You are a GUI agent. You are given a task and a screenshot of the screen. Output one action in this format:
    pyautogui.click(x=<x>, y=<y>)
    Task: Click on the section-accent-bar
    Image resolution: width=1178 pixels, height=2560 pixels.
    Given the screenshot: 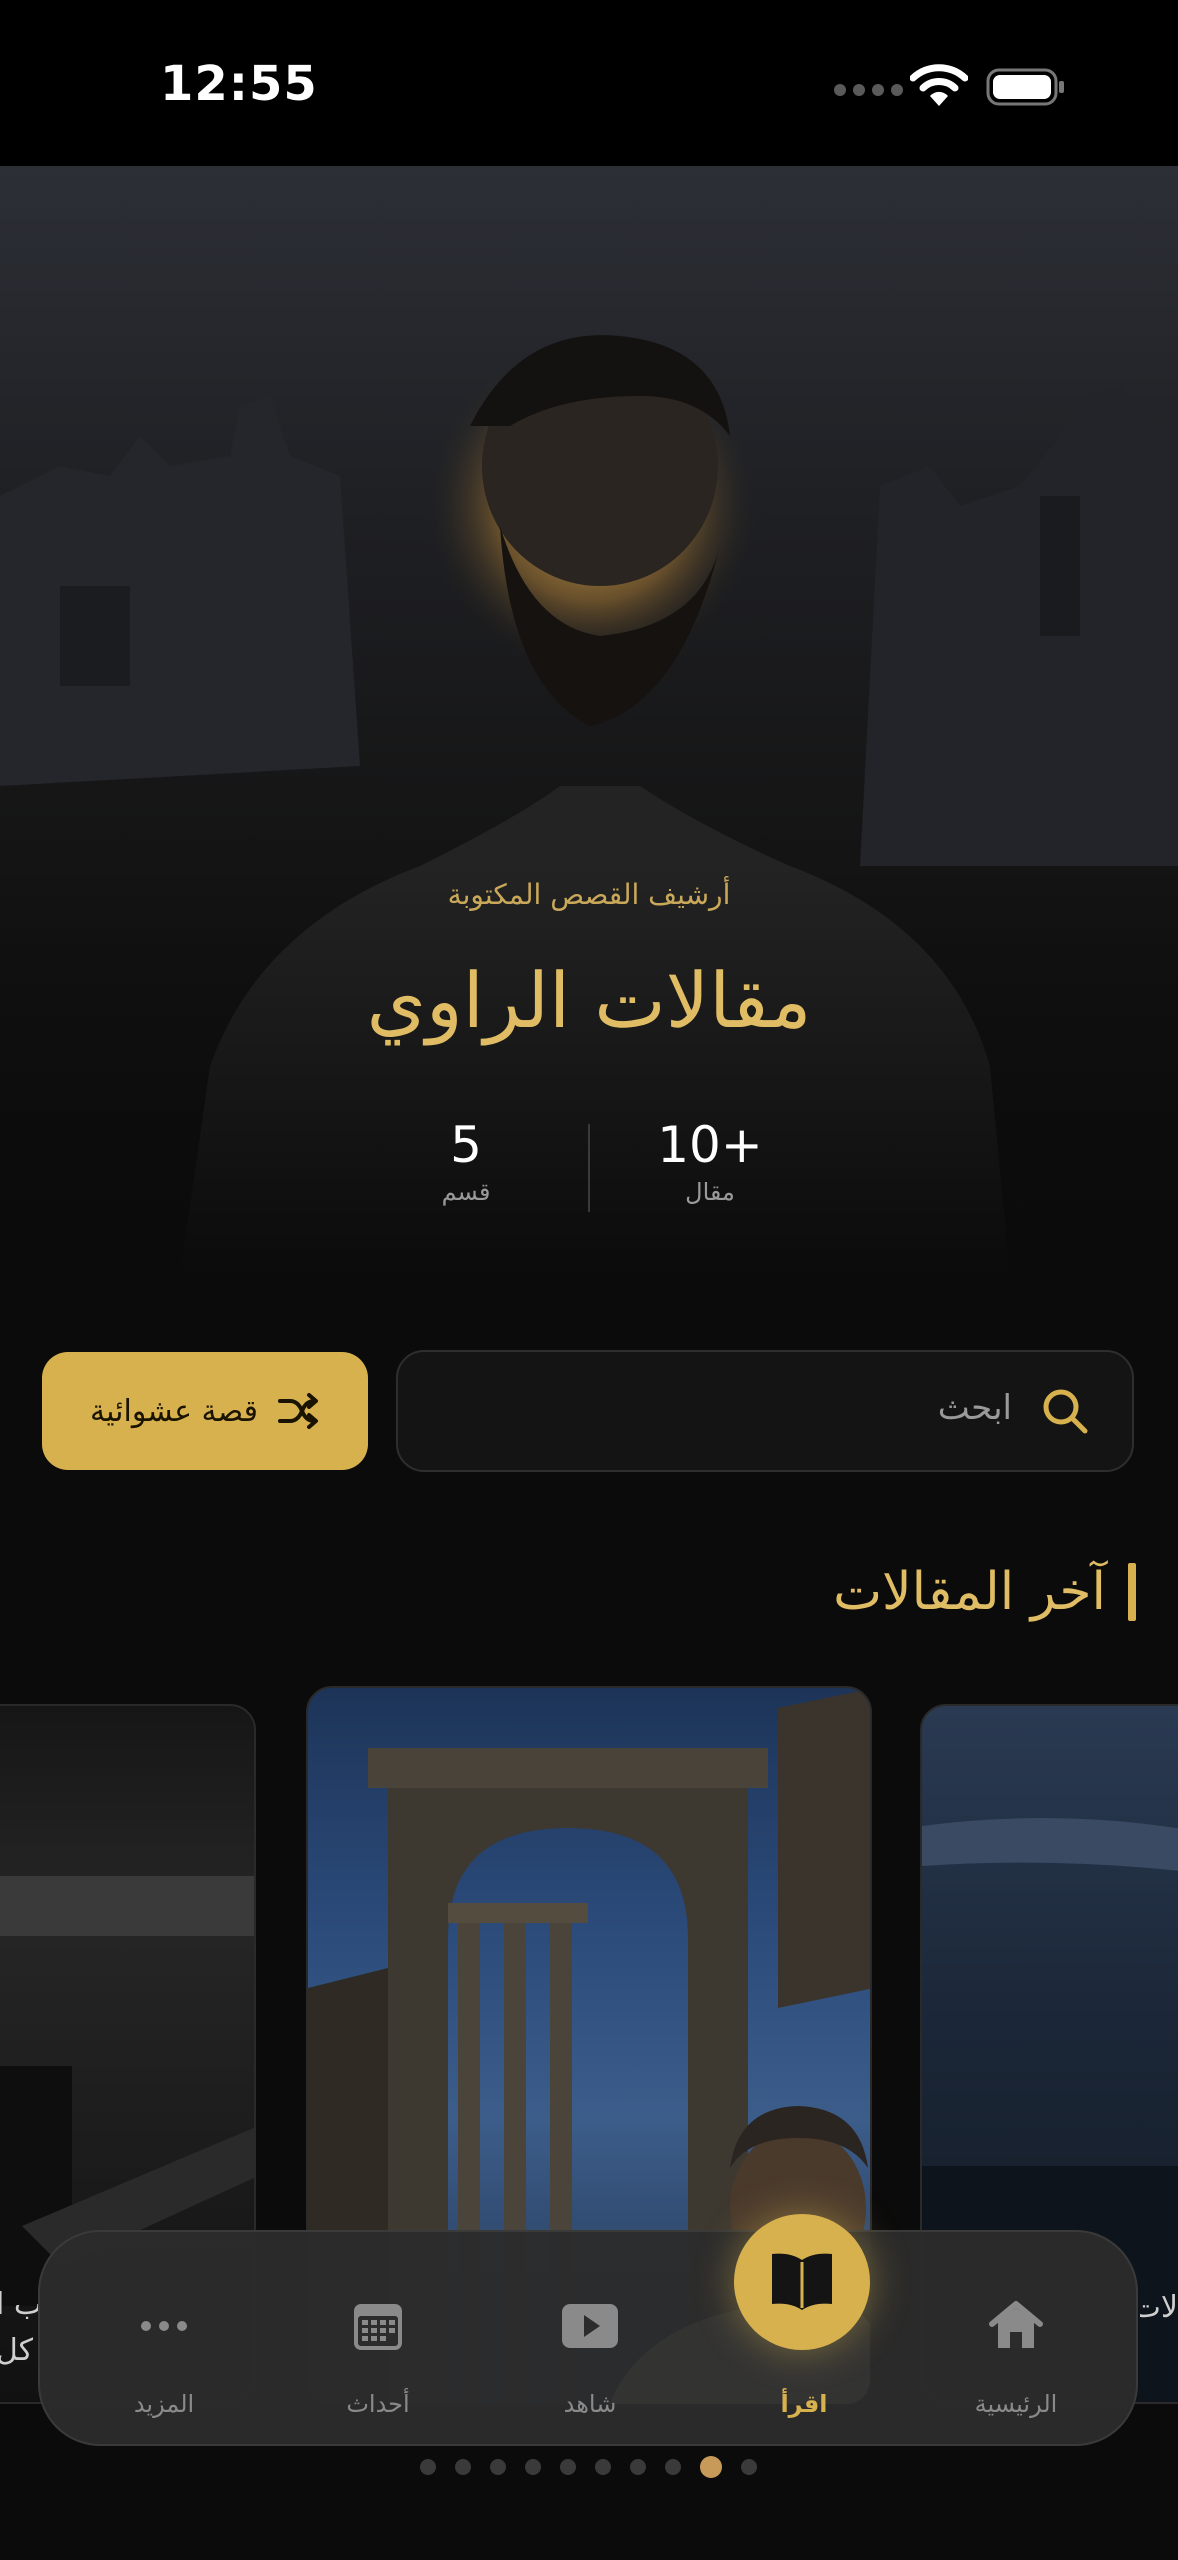 What is the action you would take?
    pyautogui.click(x=1132, y=1592)
    